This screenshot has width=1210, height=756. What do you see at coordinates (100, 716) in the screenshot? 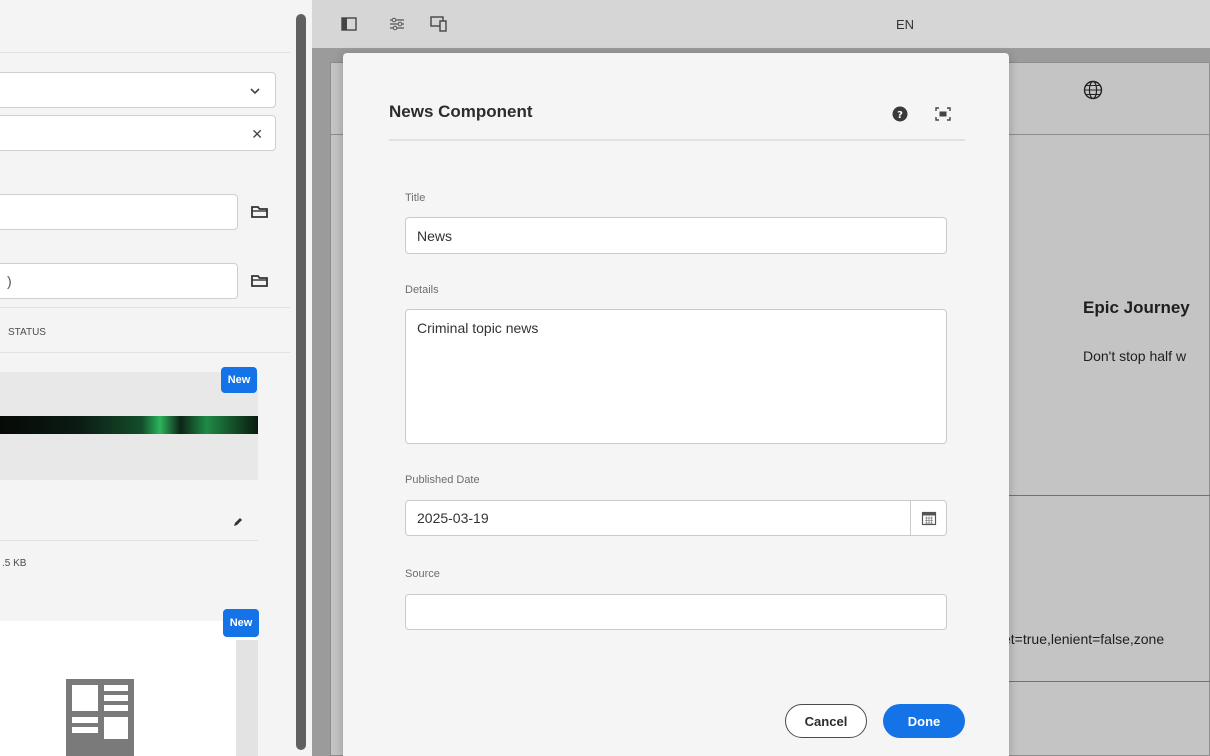
I see `document-icon` at bounding box center [100, 716].